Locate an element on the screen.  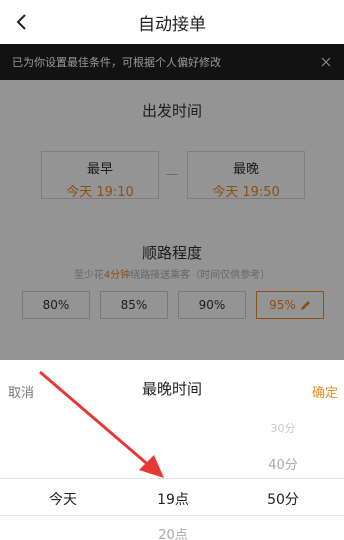
route-subtitle-prefix: 至少花 is located at coordinates (88, 275).